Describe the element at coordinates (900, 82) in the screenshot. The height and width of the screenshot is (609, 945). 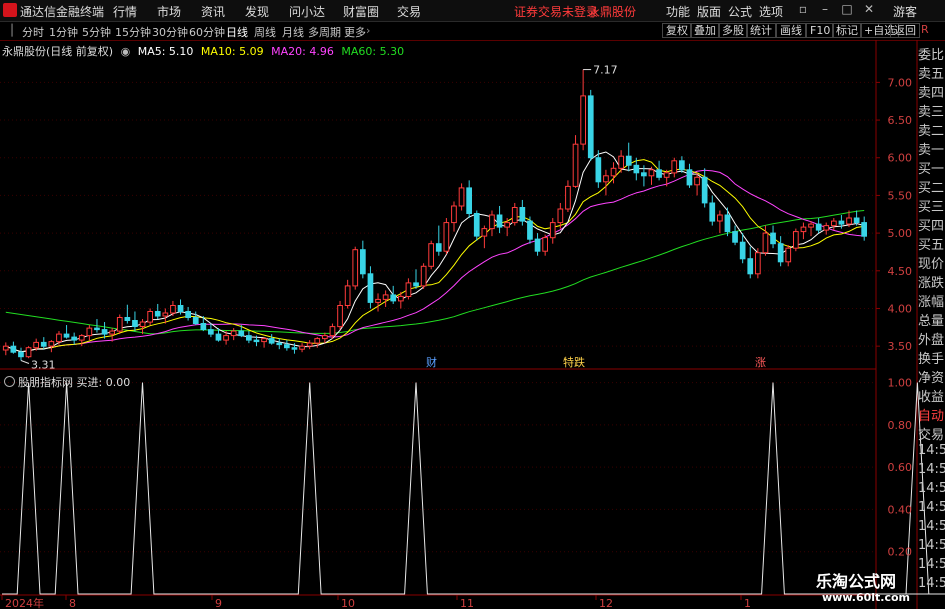
I see `price-tick-label: 7.00` at that location.